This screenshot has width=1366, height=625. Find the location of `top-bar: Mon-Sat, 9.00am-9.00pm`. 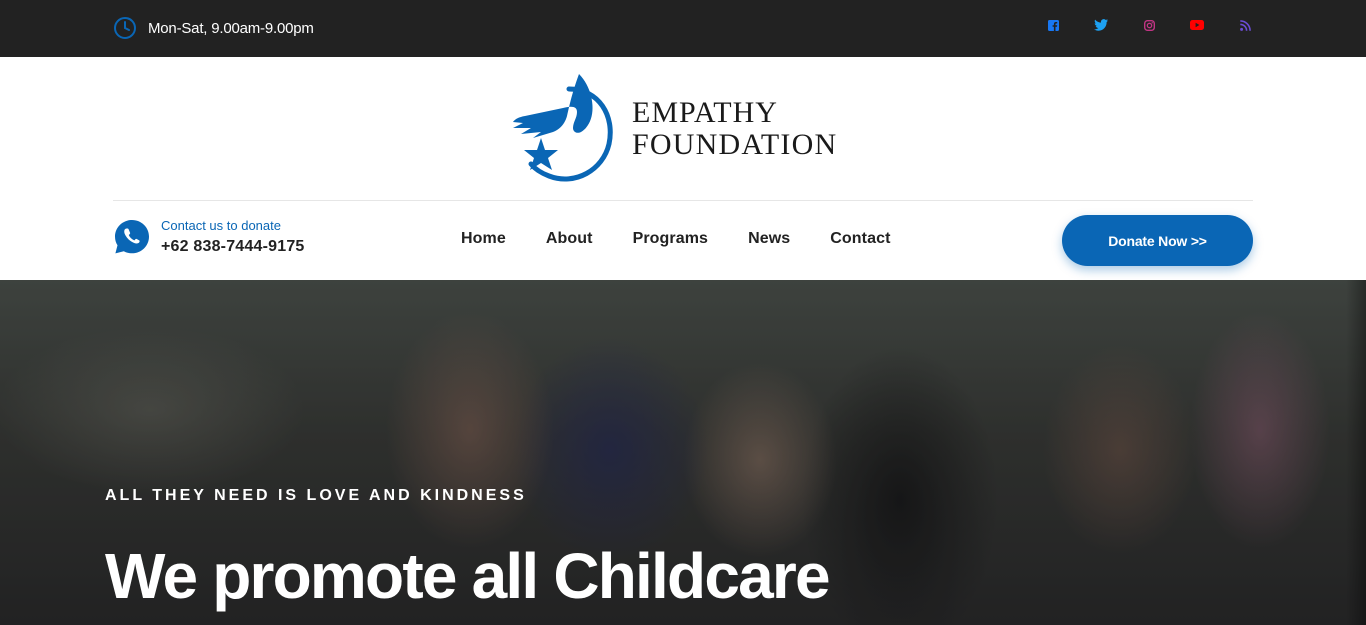

top-bar: Mon-Sat, 9.00am-9.00pm is located at coordinates (683, 28).